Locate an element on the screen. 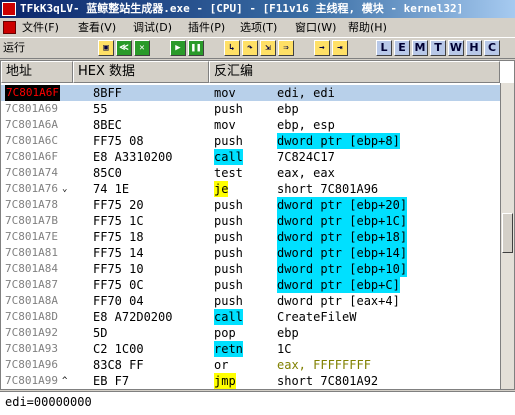 The image size is (515, 415). goto-icon: ⇥ is located at coordinates (340, 48).